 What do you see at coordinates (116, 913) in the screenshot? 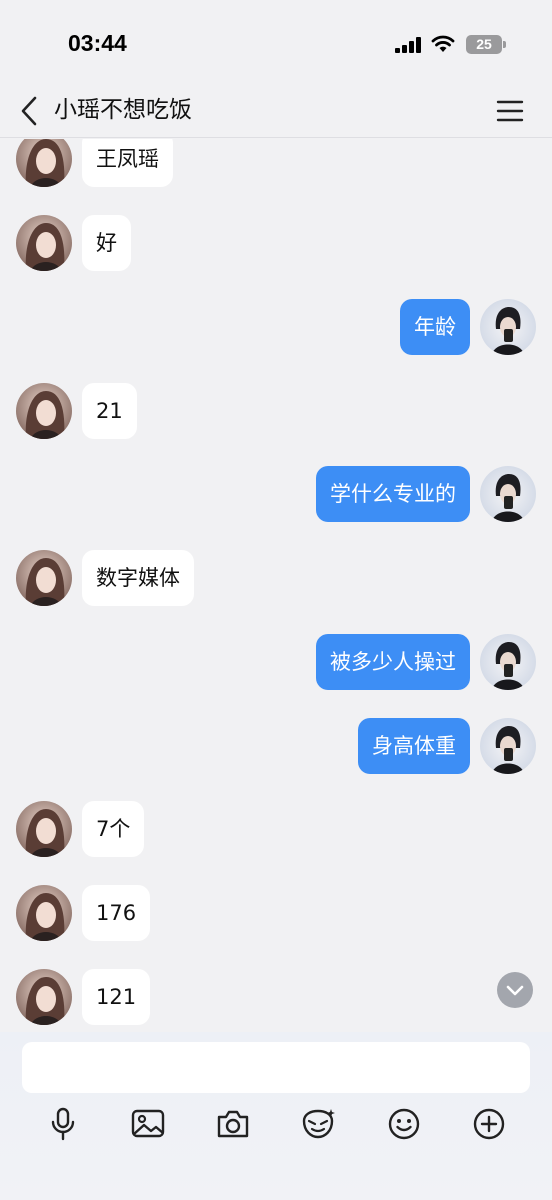
I see `message-bubble: 176` at bounding box center [116, 913].